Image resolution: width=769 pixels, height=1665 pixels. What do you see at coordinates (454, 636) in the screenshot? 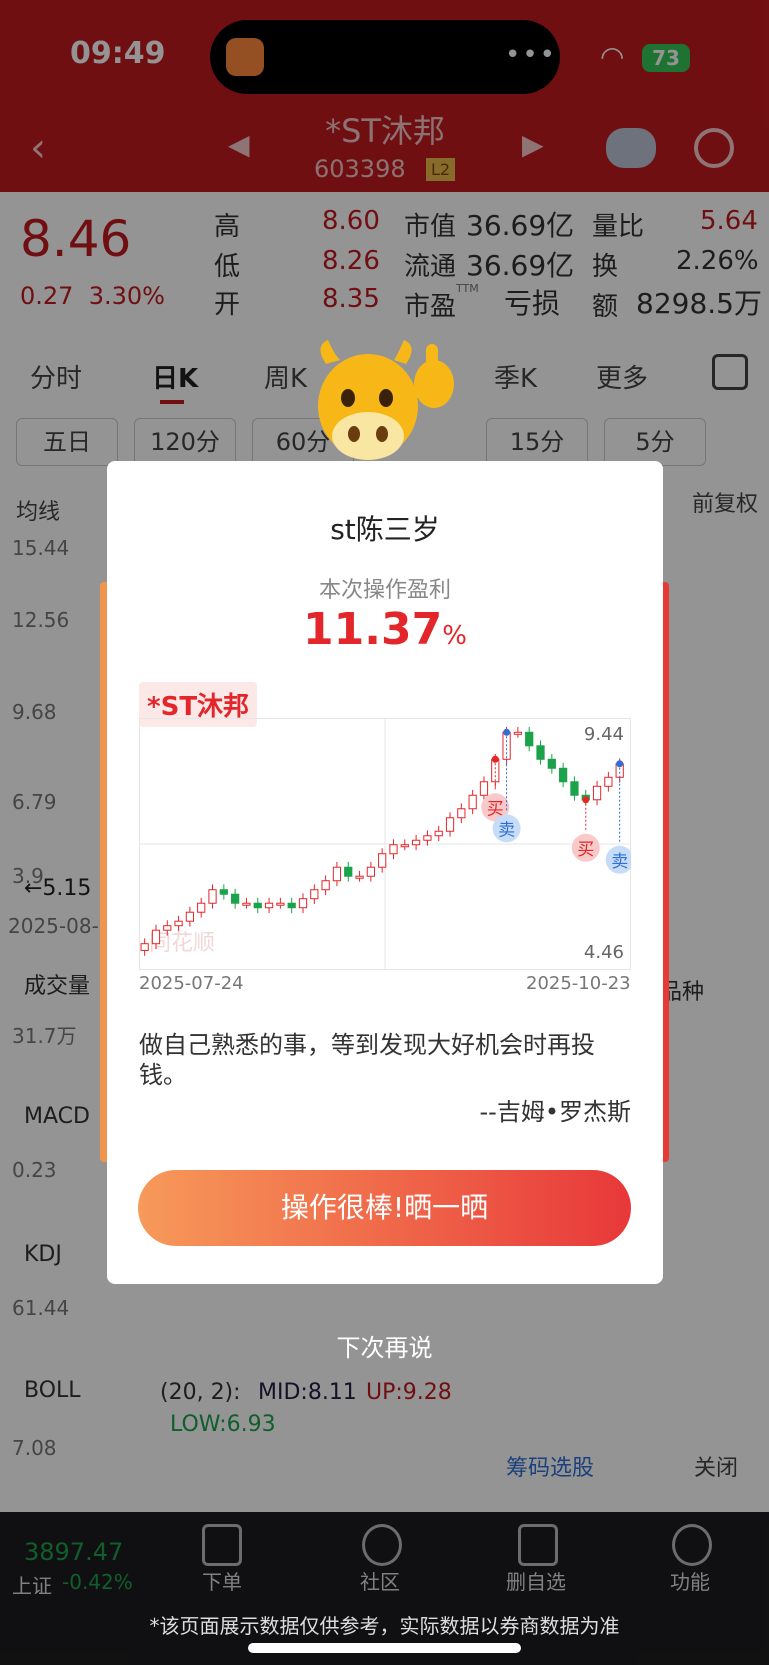
I see `profit-unit: %` at bounding box center [454, 636].